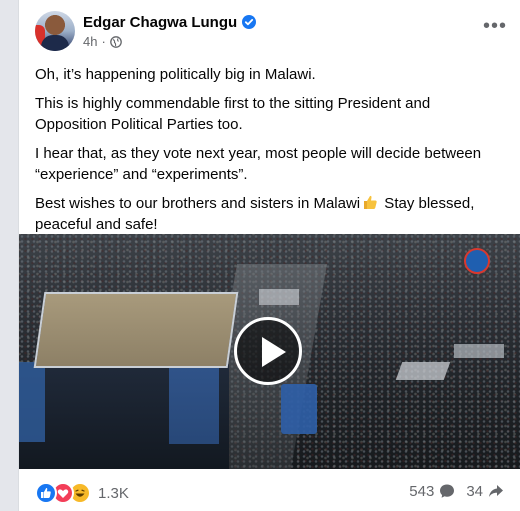  Describe the element at coordinates (477, 261) in the screenshot. I see `video-logo-mark` at that location.